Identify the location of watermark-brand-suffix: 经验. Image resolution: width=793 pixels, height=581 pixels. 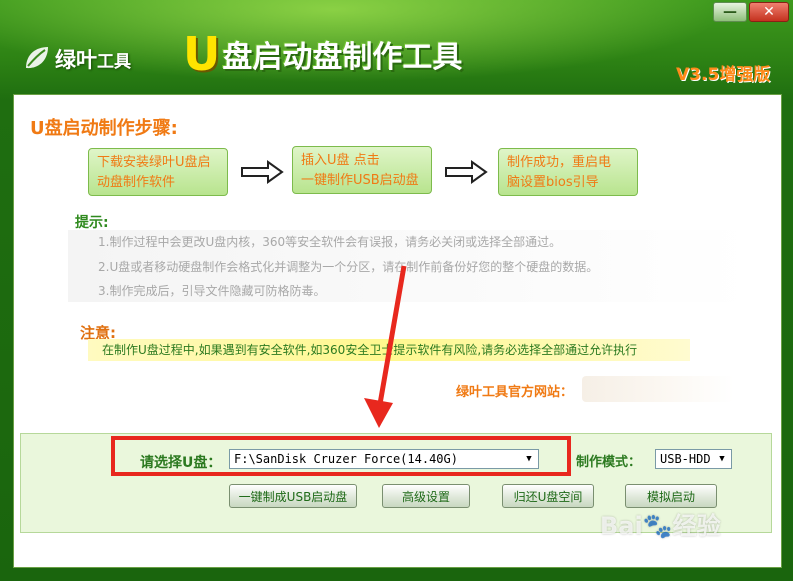
(696, 526).